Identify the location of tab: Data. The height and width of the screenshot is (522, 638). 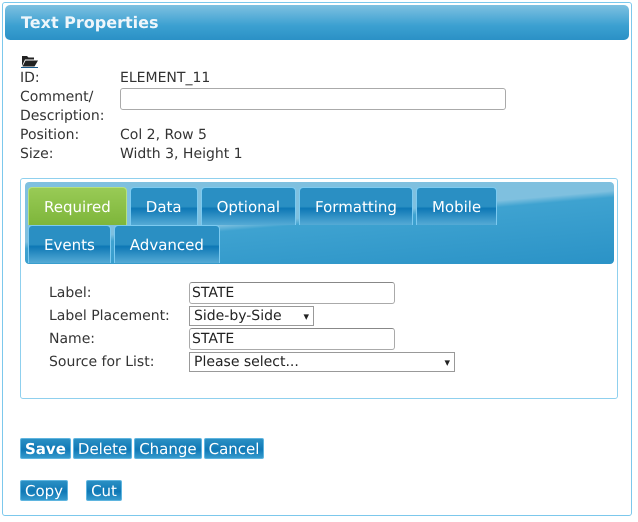
(164, 206).